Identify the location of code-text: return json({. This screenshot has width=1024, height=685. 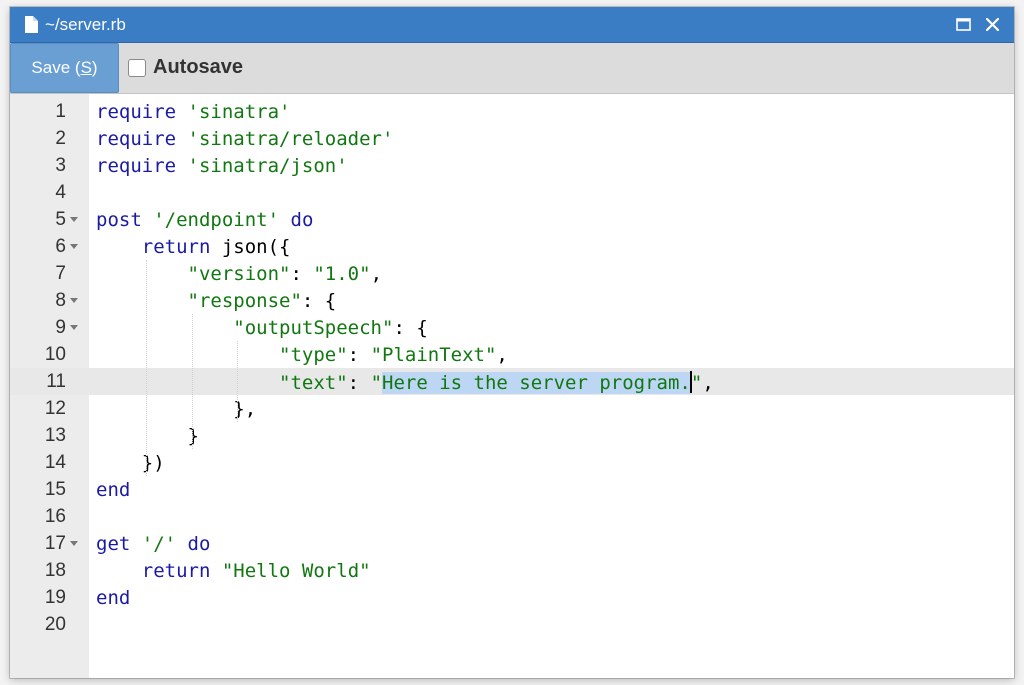
(193, 247).